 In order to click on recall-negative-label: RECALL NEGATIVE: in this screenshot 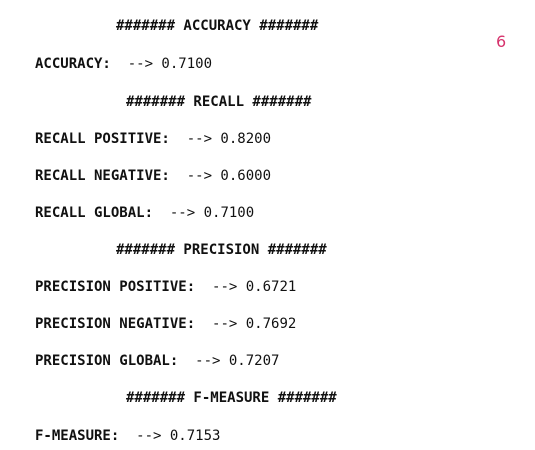, I will do `click(102, 176)`.